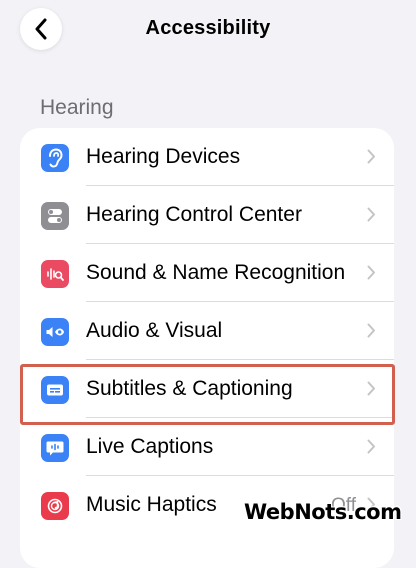  Describe the element at coordinates (55, 158) in the screenshot. I see `ear-icon` at that location.